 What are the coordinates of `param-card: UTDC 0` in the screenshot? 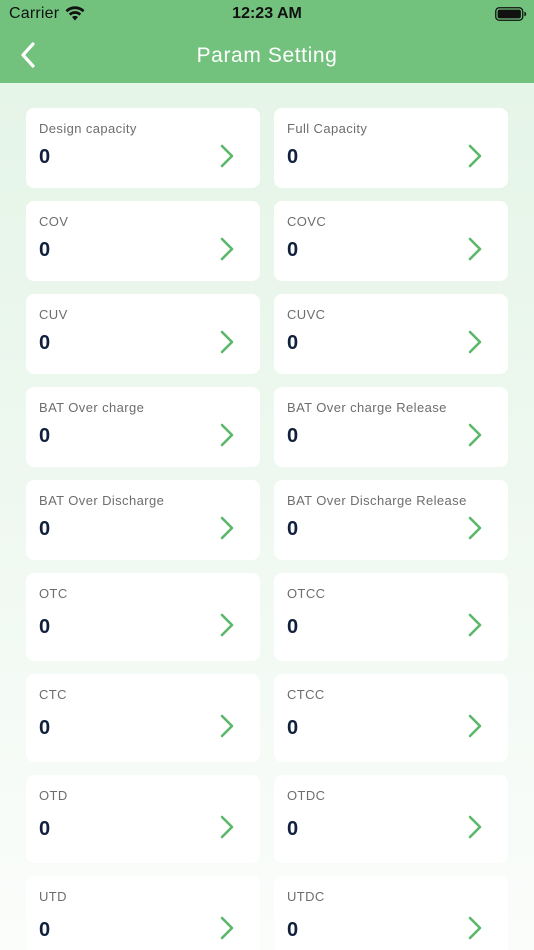 It's located at (391, 913).